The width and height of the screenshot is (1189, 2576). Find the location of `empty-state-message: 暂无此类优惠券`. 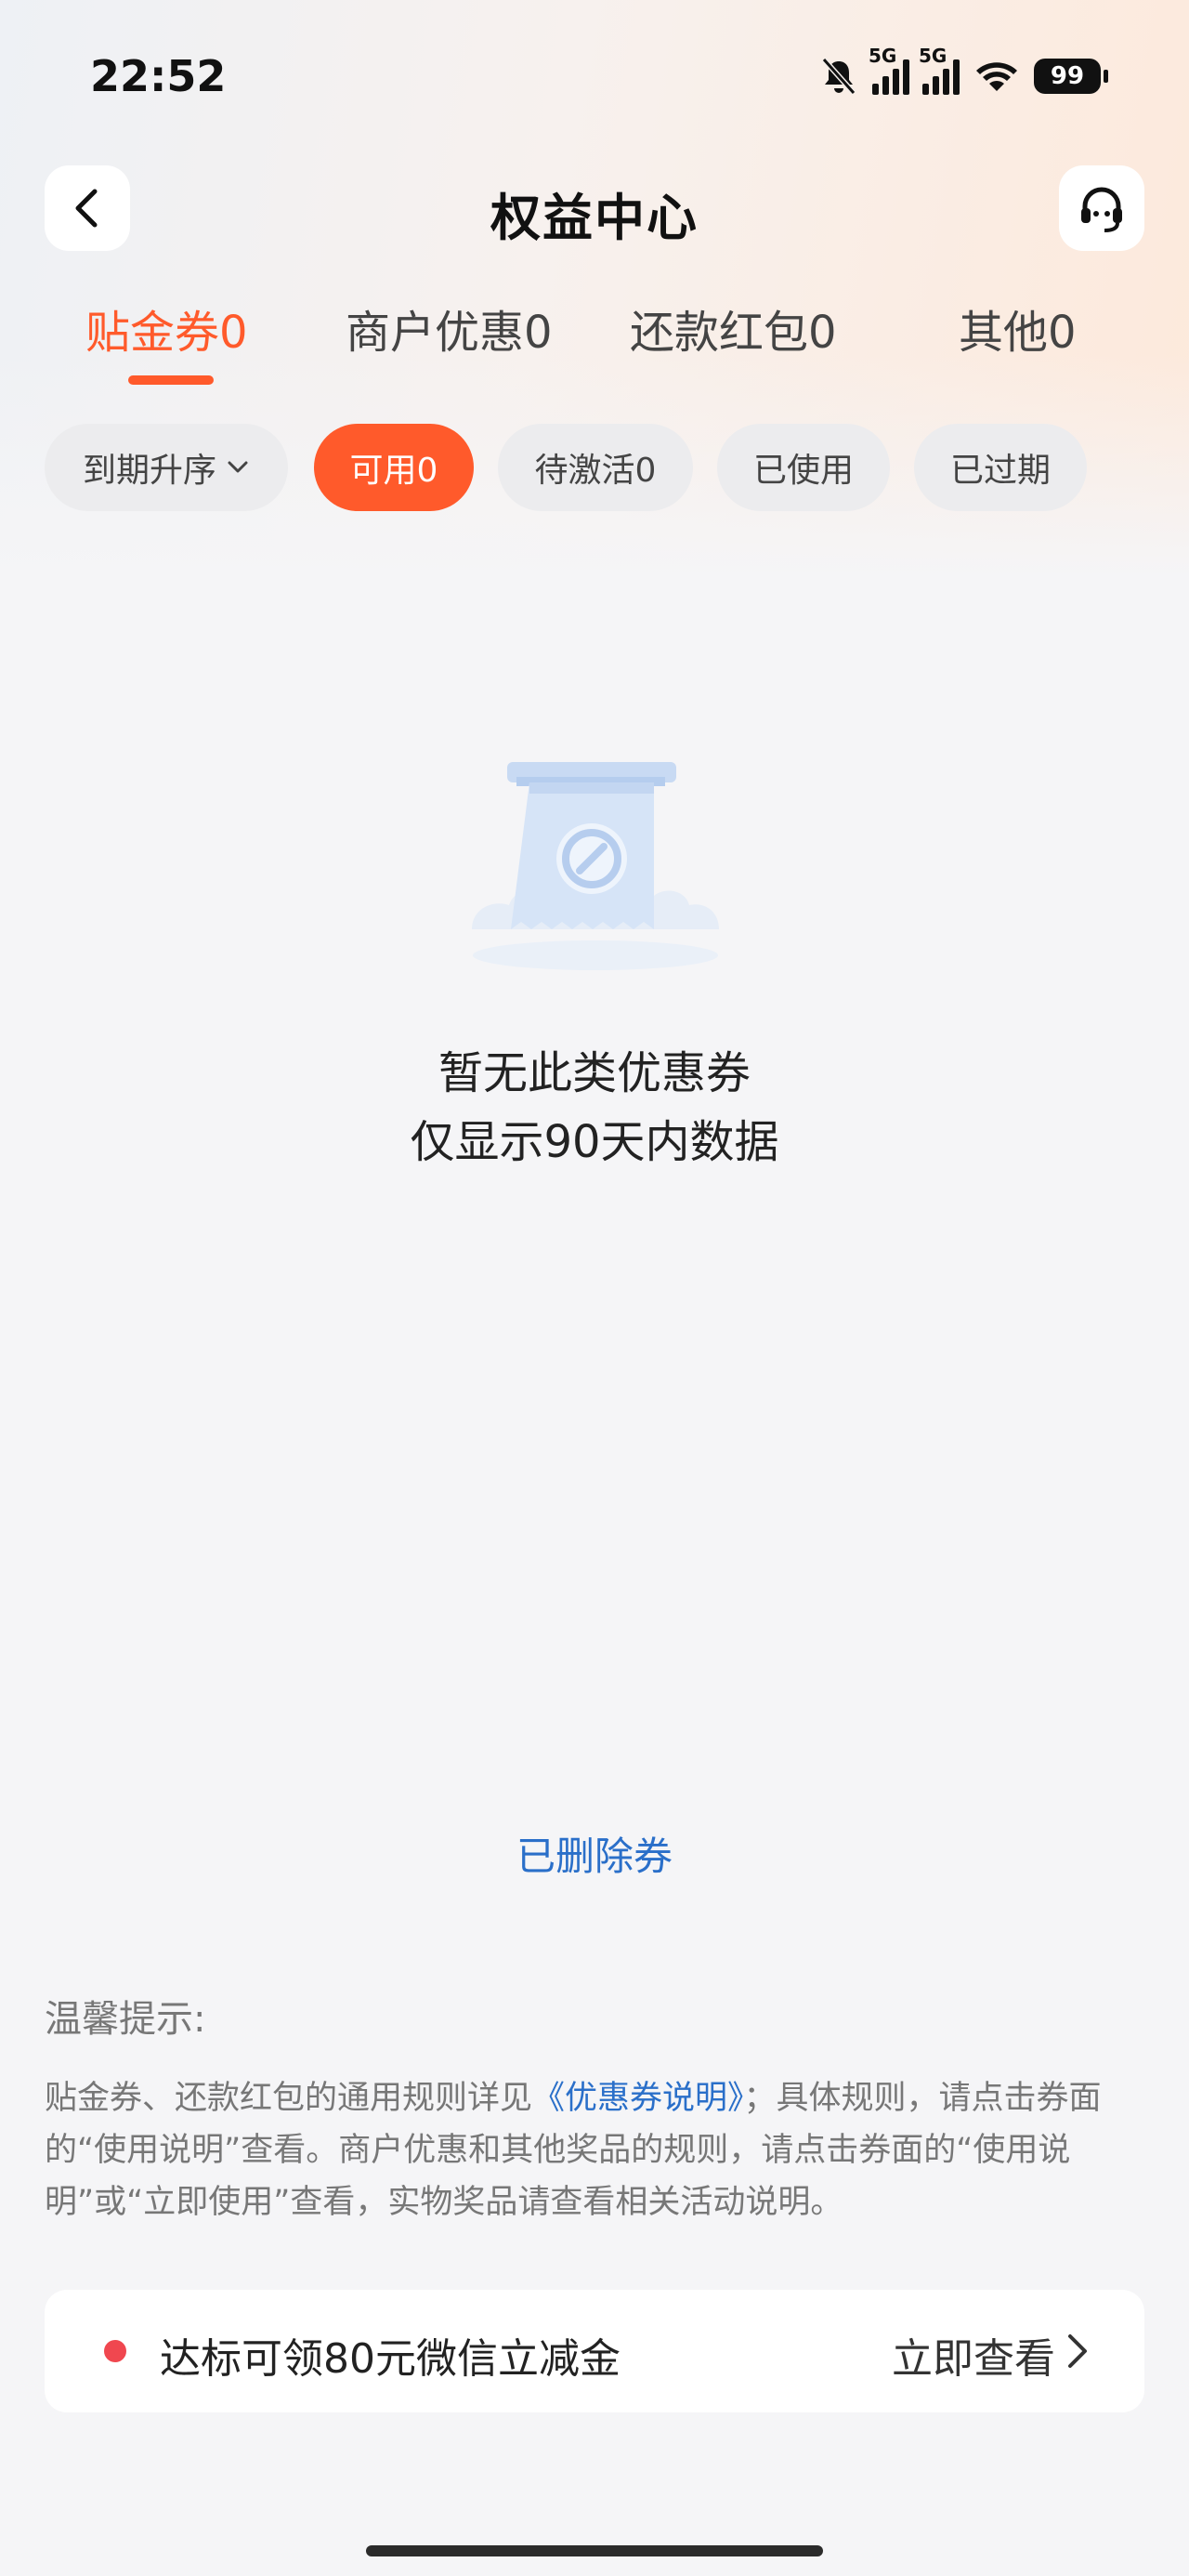

empty-state-message: 暂无此类优惠券 is located at coordinates (594, 1073).